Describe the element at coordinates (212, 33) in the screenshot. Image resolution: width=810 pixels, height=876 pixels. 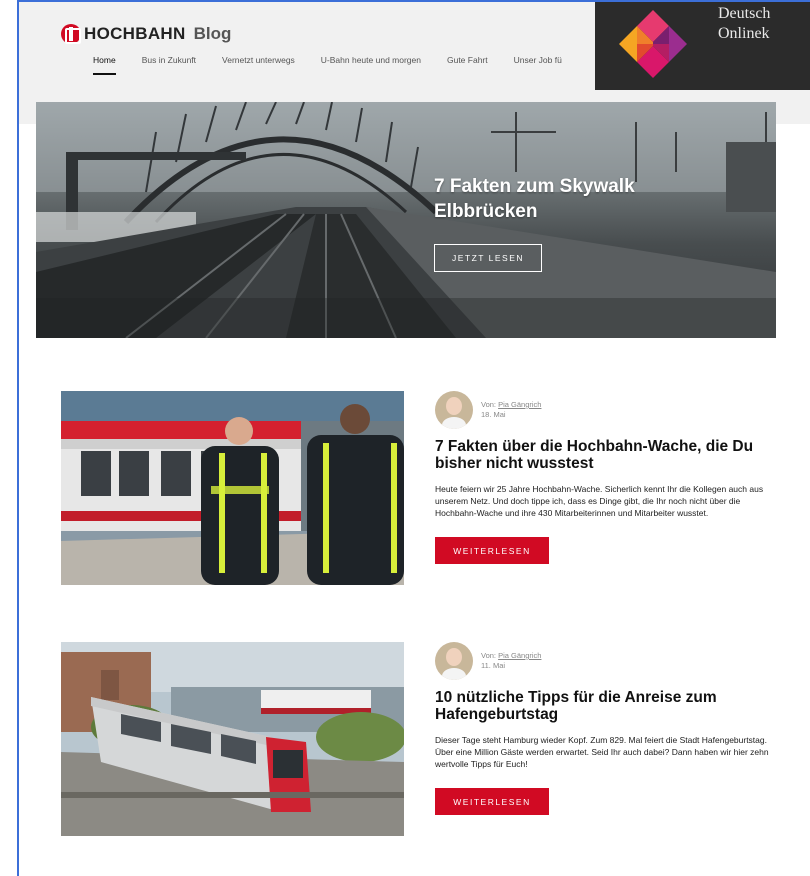
I see `logo-suffix: Blog` at that location.